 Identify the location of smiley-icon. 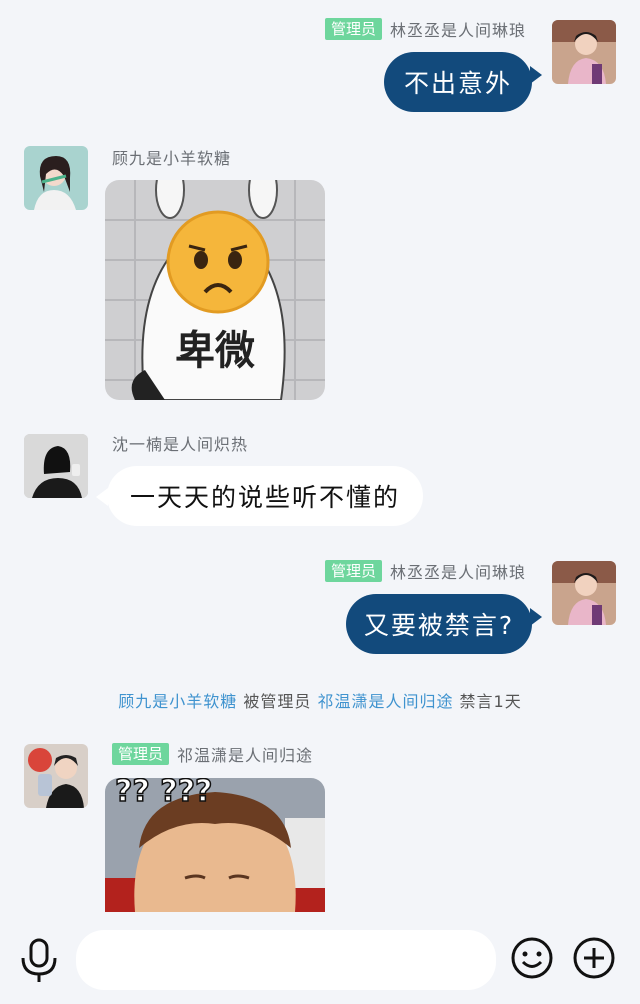
(532, 958).